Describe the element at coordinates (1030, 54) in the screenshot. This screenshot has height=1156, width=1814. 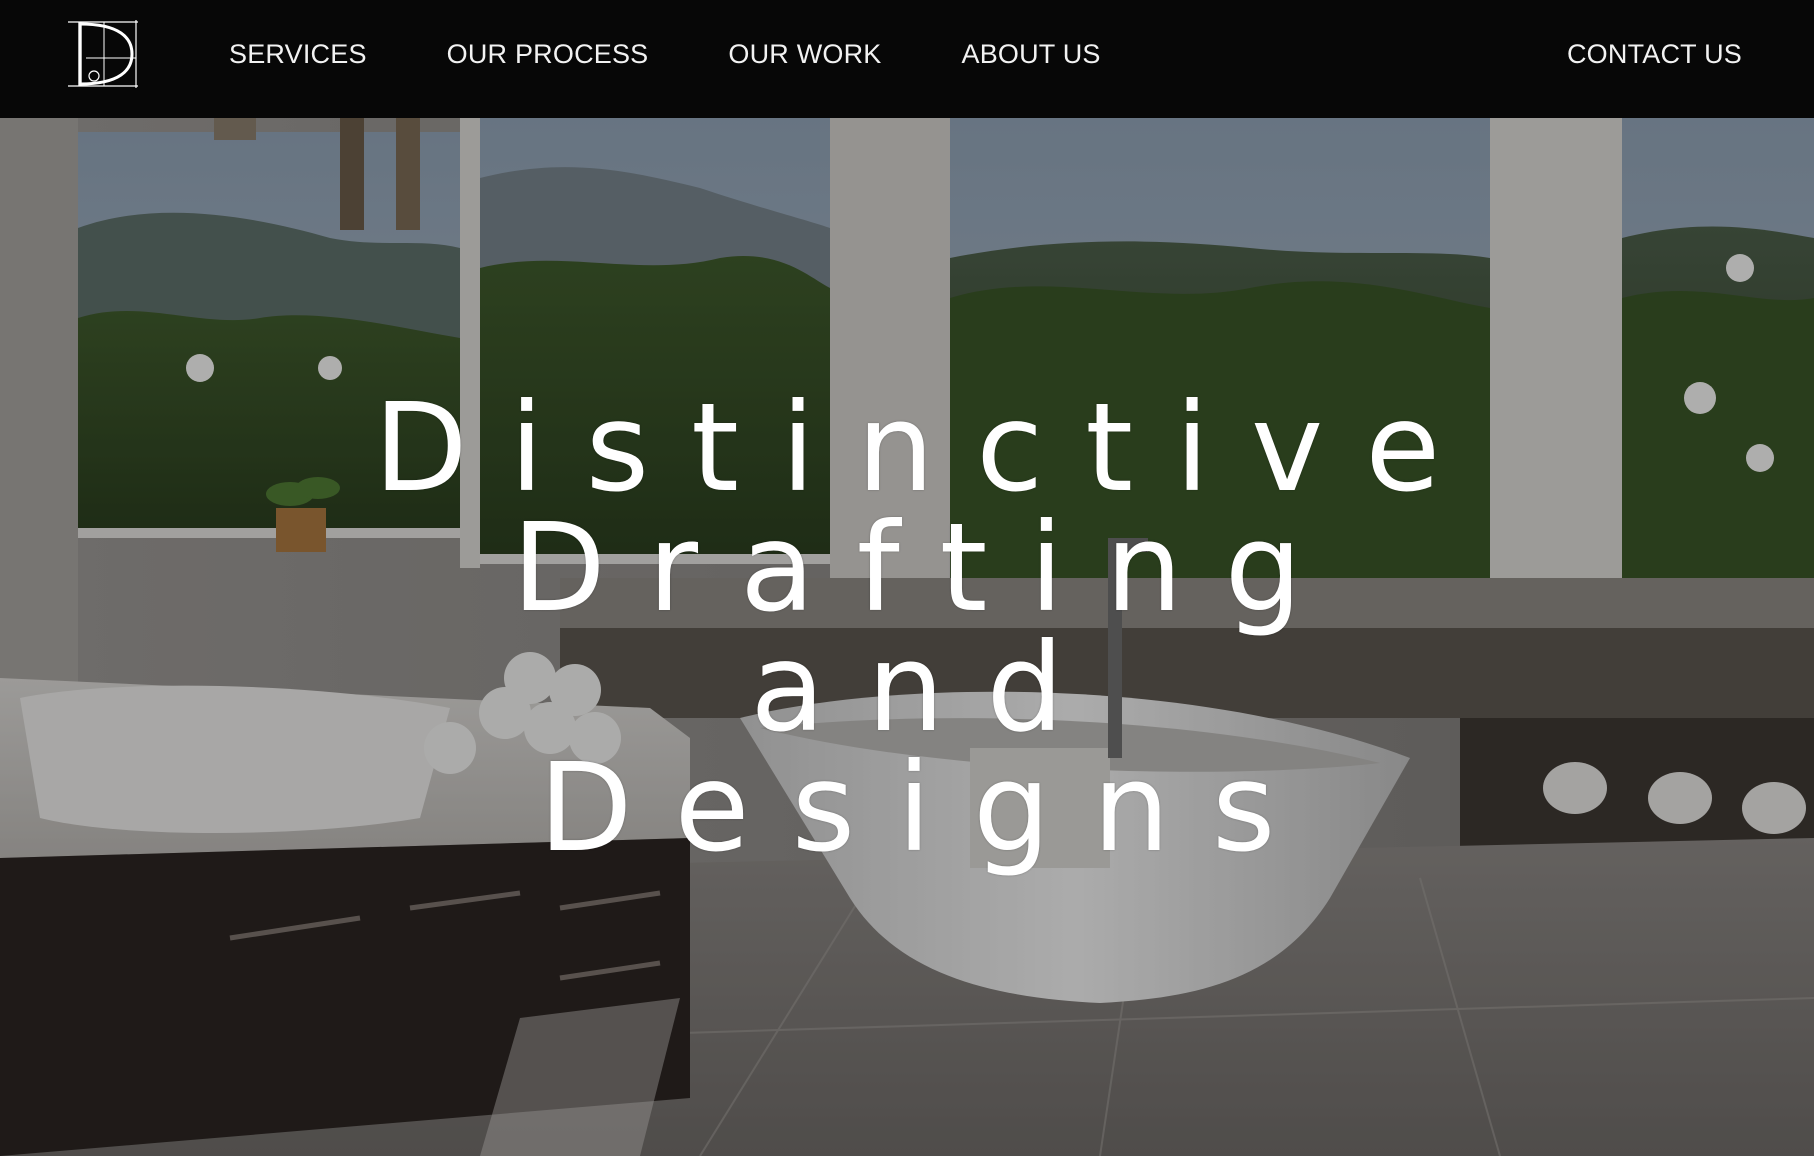
I see `nav-link-about-us: ABOUT US` at that location.